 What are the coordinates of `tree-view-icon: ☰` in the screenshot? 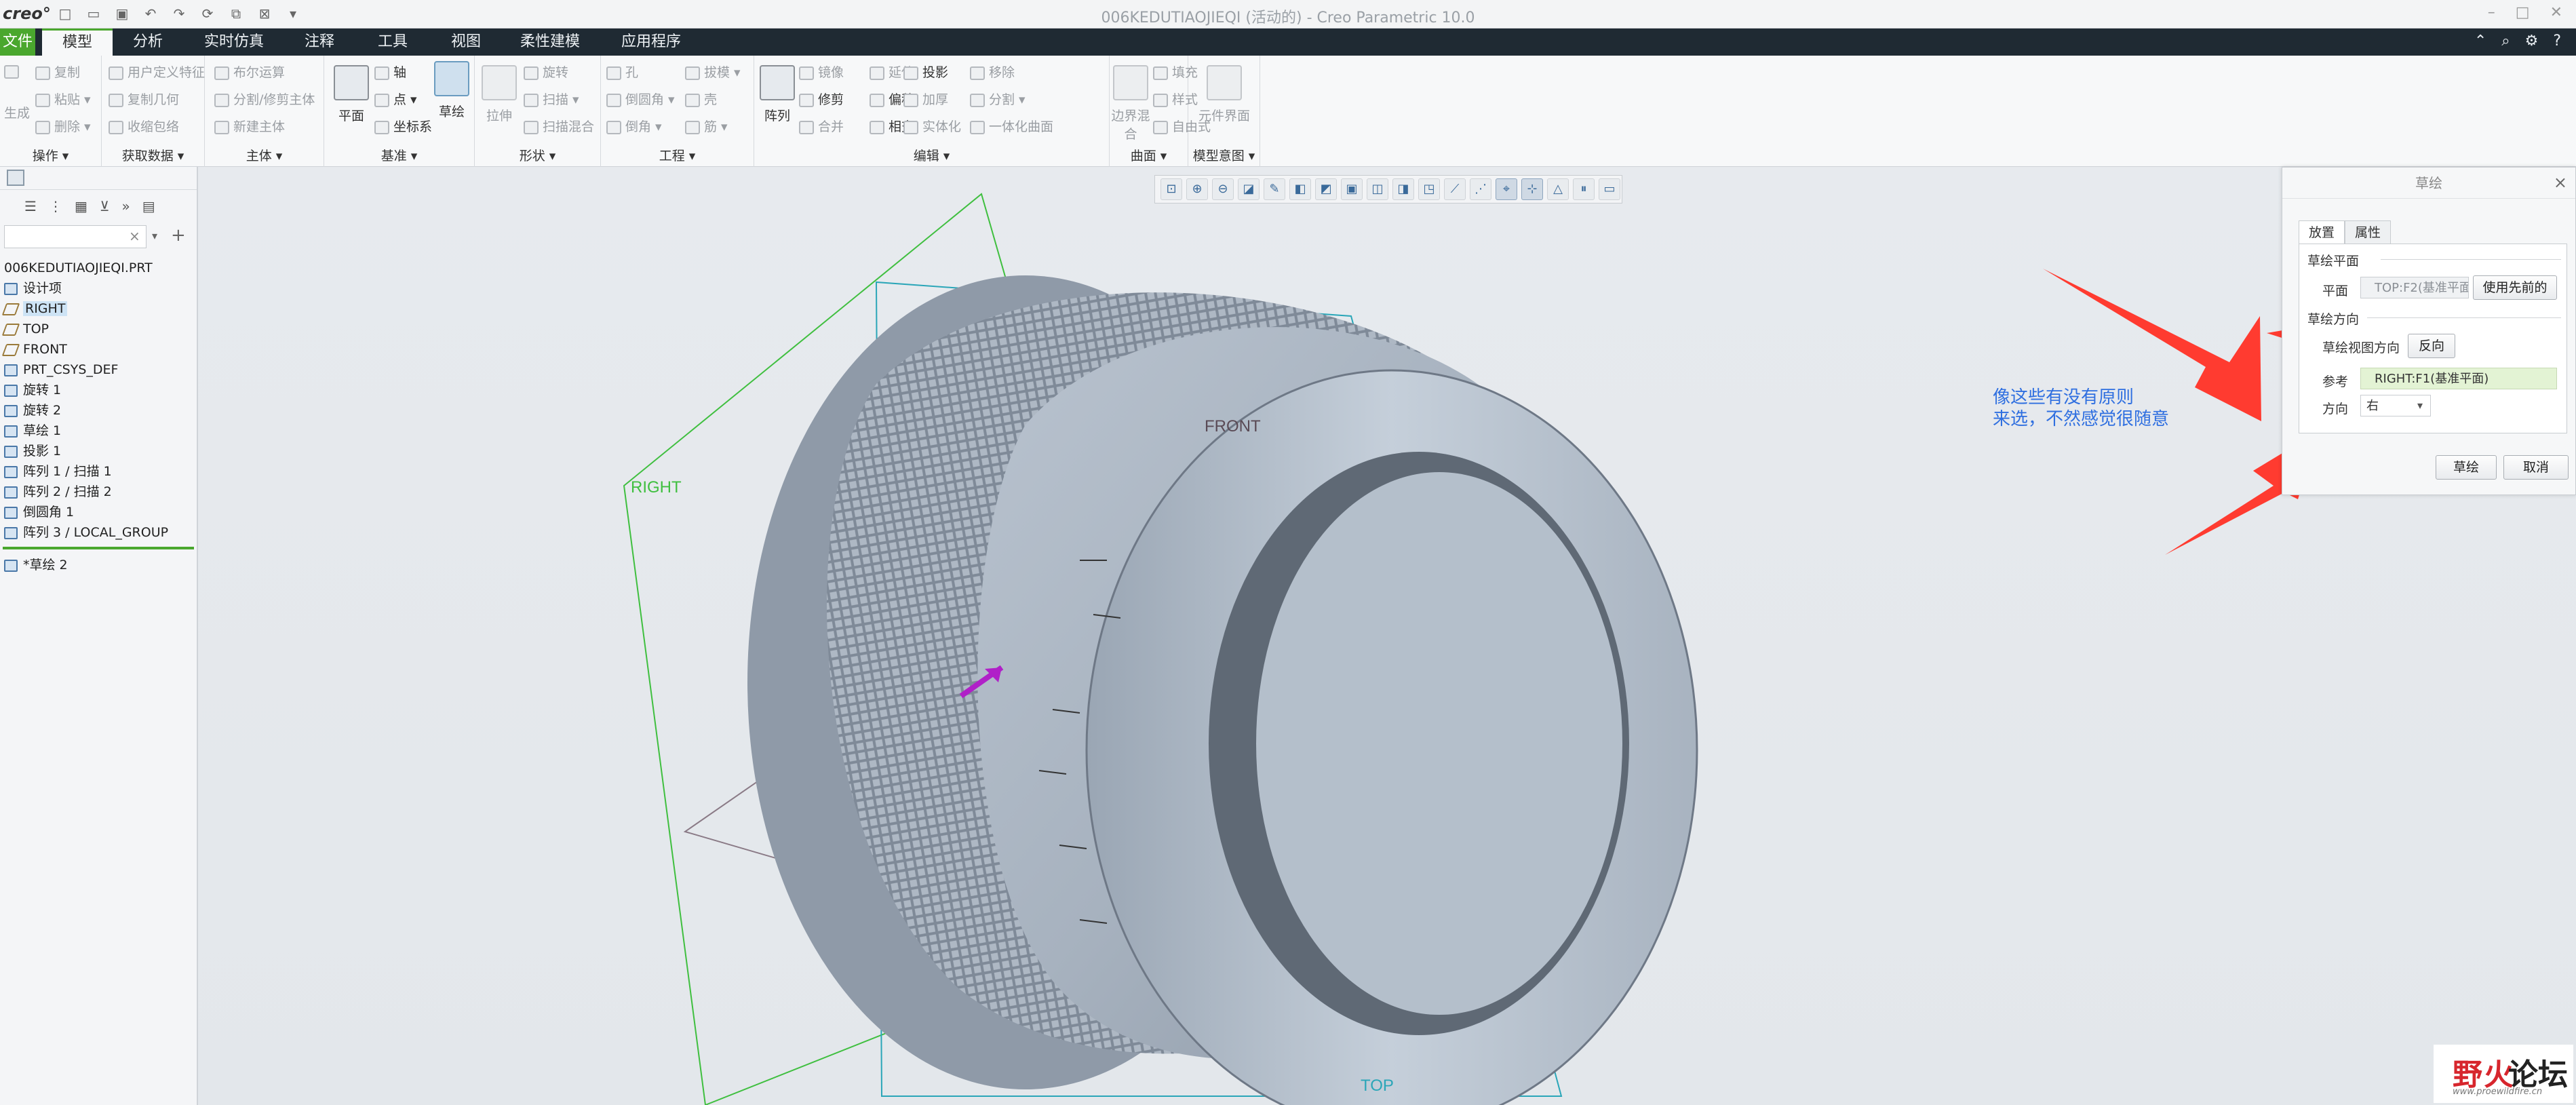 It's located at (30, 206).